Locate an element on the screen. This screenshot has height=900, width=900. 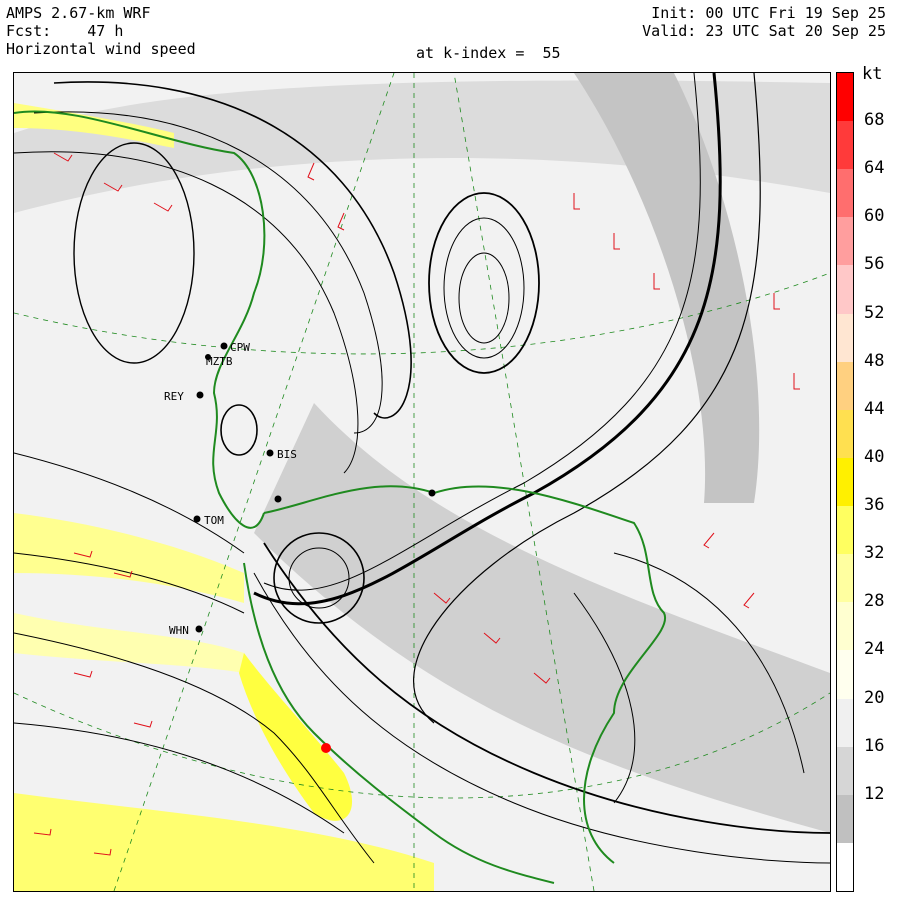
forecast-label: Fcst: is located at coordinates (29, 31).